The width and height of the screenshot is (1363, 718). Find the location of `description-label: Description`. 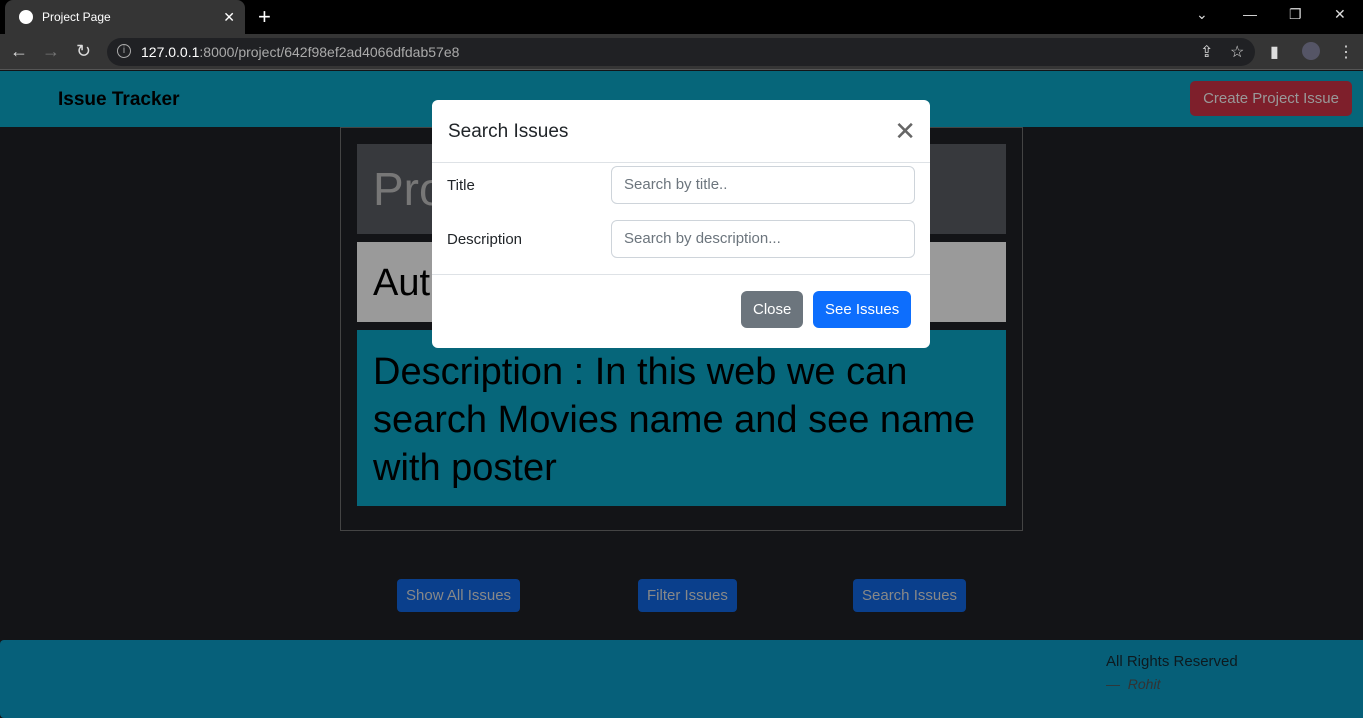

description-label: Description is located at coordinates (485, 239).